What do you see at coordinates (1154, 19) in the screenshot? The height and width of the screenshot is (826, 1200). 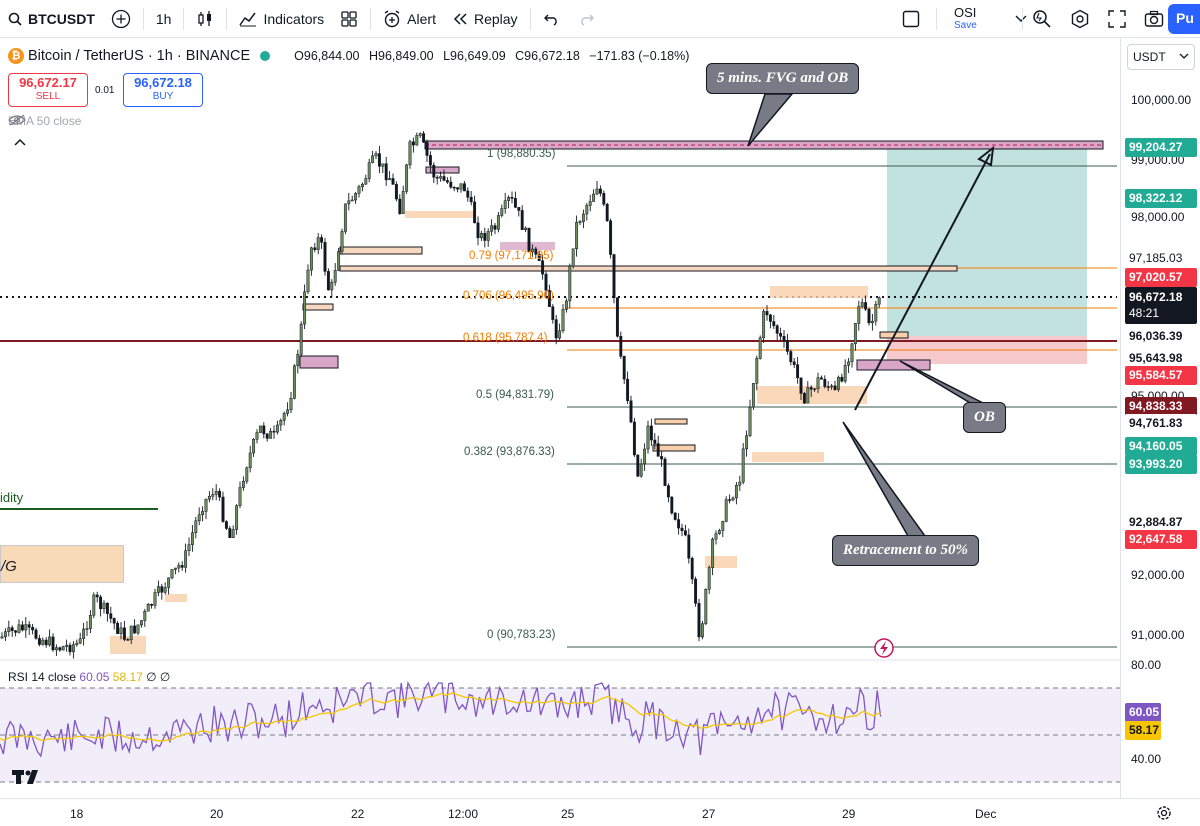 I see `snapshot-button` at bounding box center [1154, 19].